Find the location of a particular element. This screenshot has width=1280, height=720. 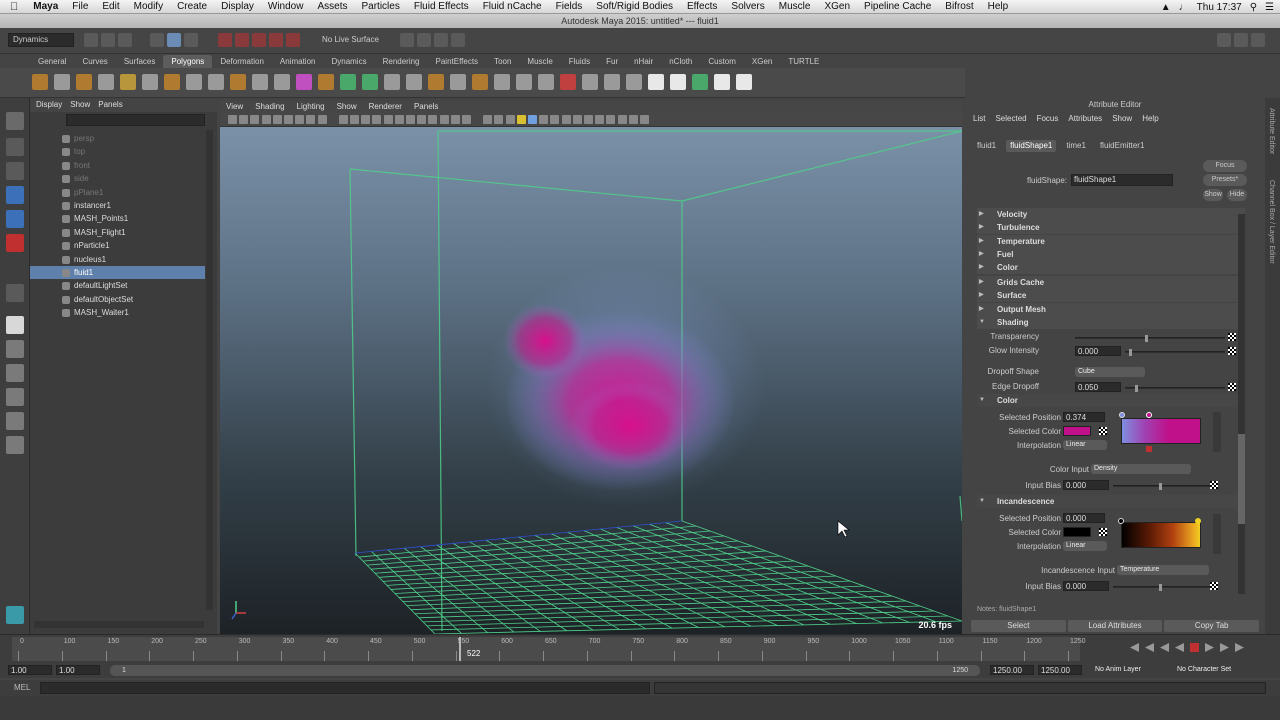

color-input-bias-field: 0.000 is located at coordinates (1086, 485).